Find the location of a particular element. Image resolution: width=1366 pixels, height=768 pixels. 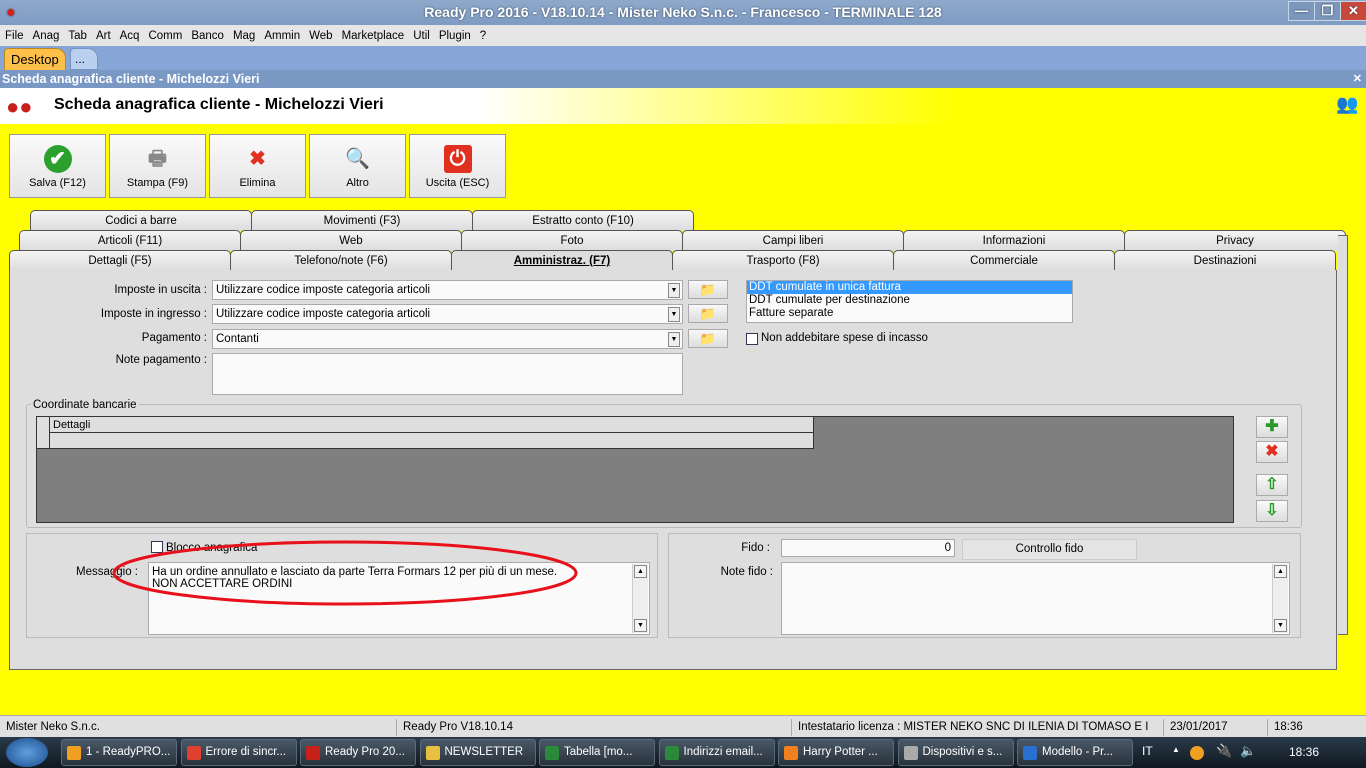

move-down-button: ⇩ is located at coordinates (1272, 511).